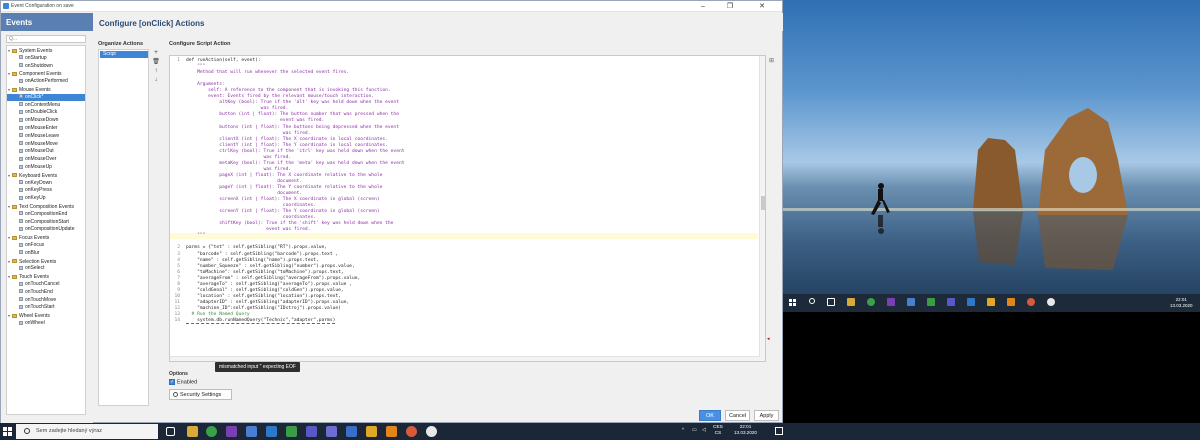  I want to click on security-settings-button: Security Settings, so click(200, 394).